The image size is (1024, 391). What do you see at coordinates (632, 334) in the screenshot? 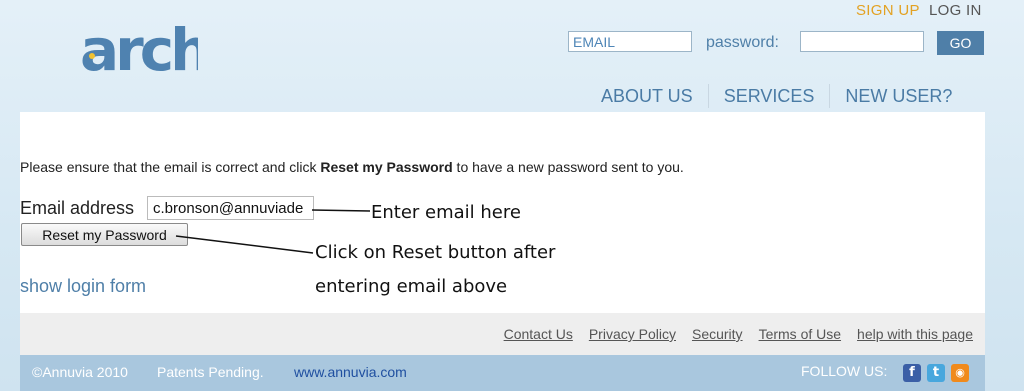
I see `privacy-policy-link: Privacy Policy` at bounding box center [632, 334].